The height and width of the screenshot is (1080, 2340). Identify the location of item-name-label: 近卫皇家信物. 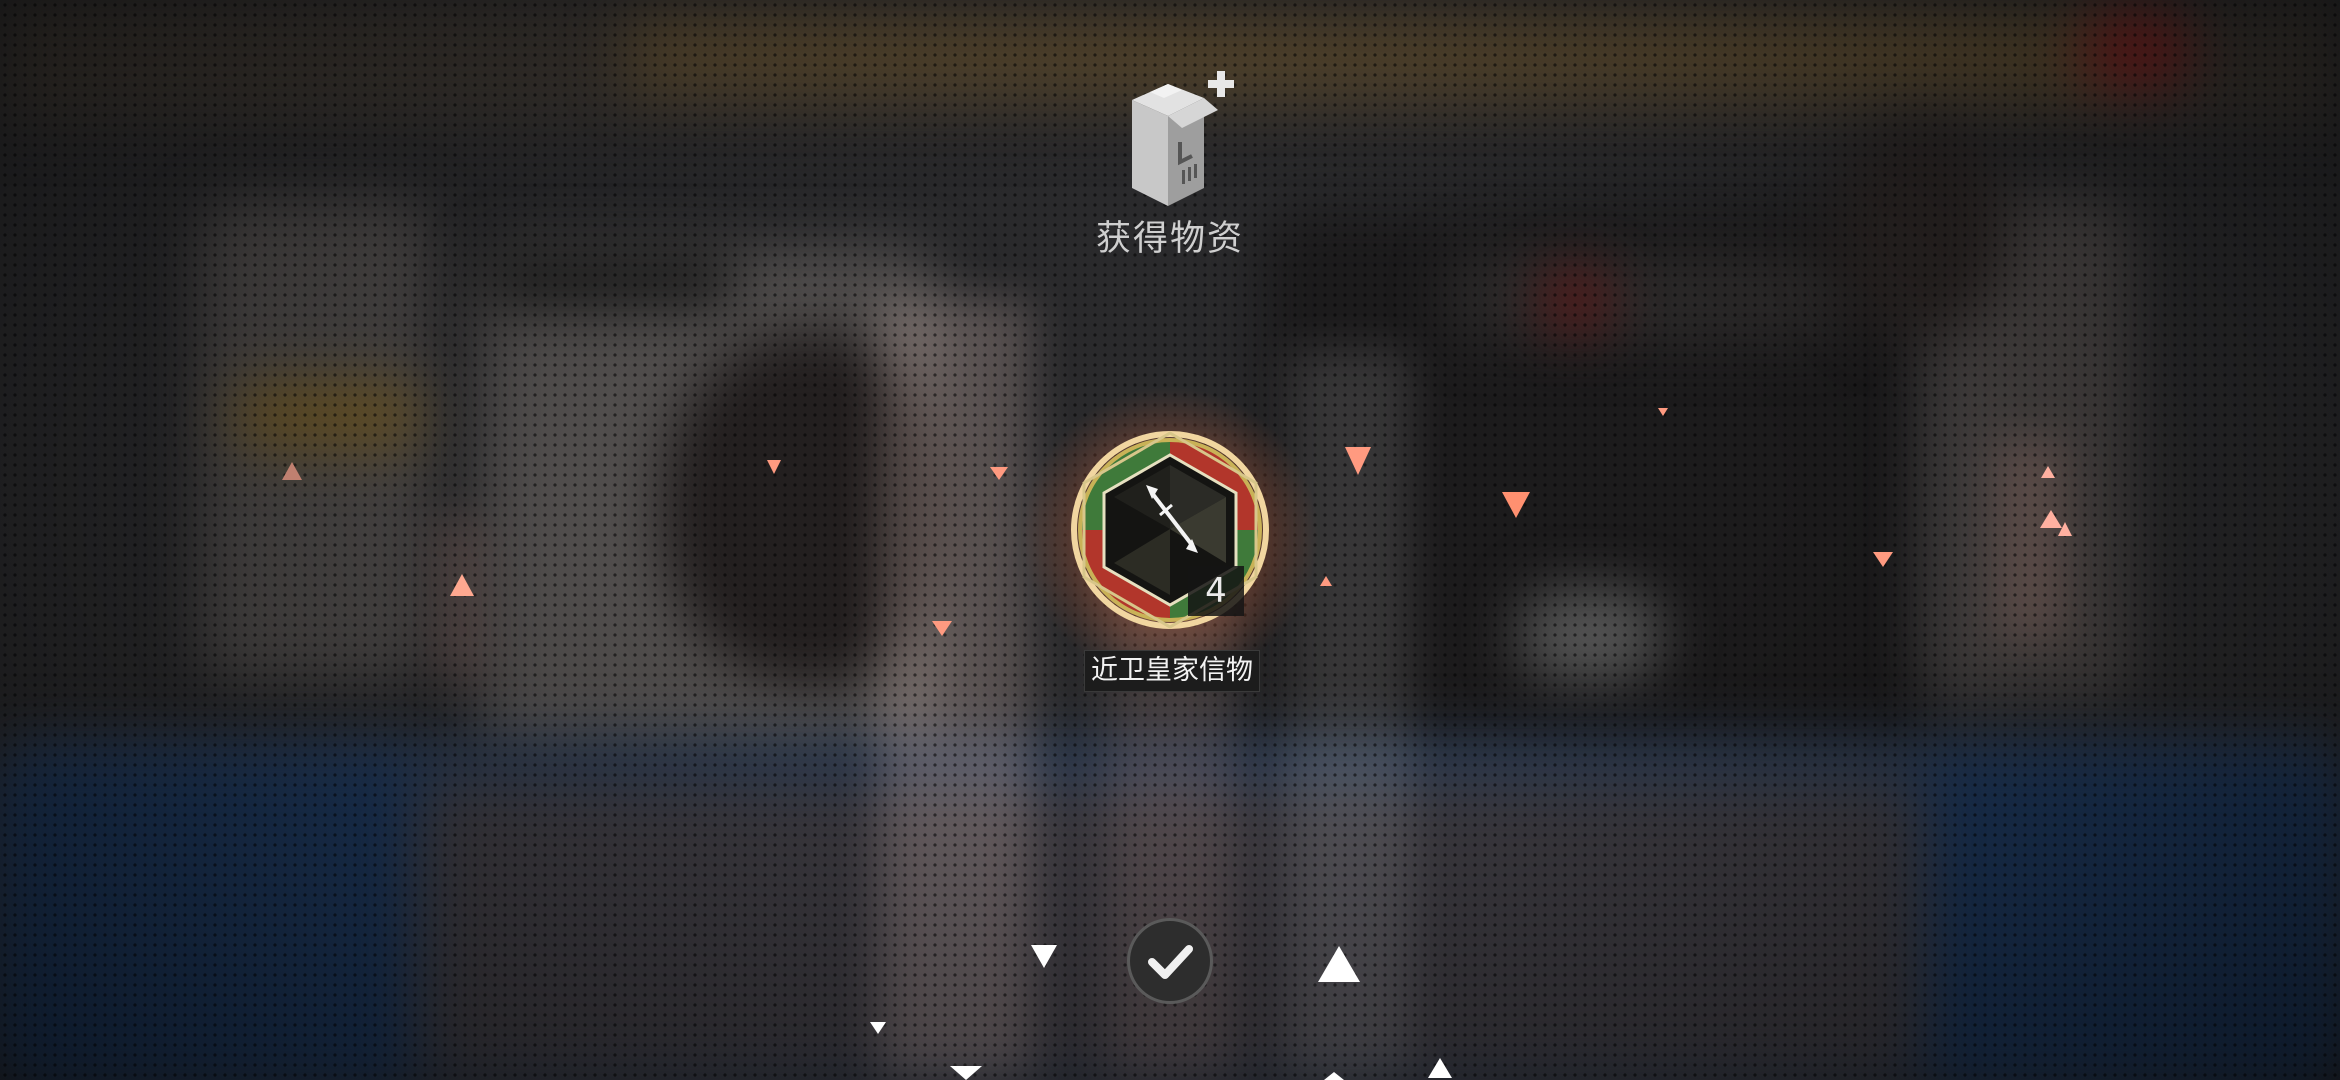
(1172, 671).